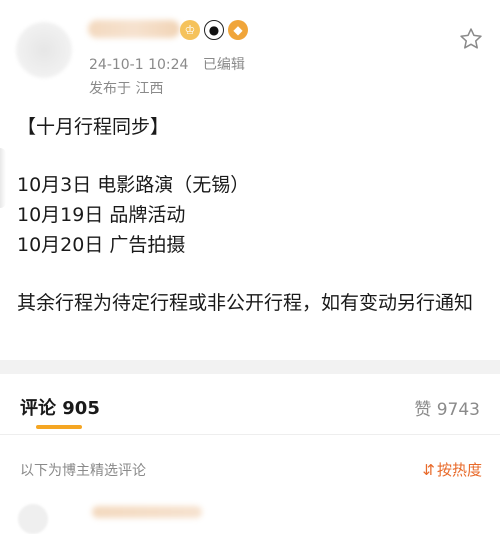  I want to click on panda-badge-icon: ●, so click(214, 30).